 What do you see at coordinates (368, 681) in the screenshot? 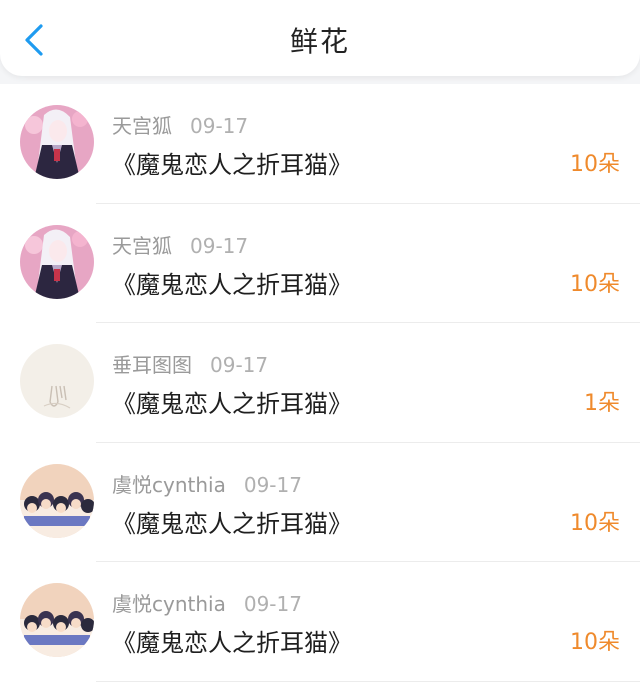
I see `divider` at bounding box center [368, 681].